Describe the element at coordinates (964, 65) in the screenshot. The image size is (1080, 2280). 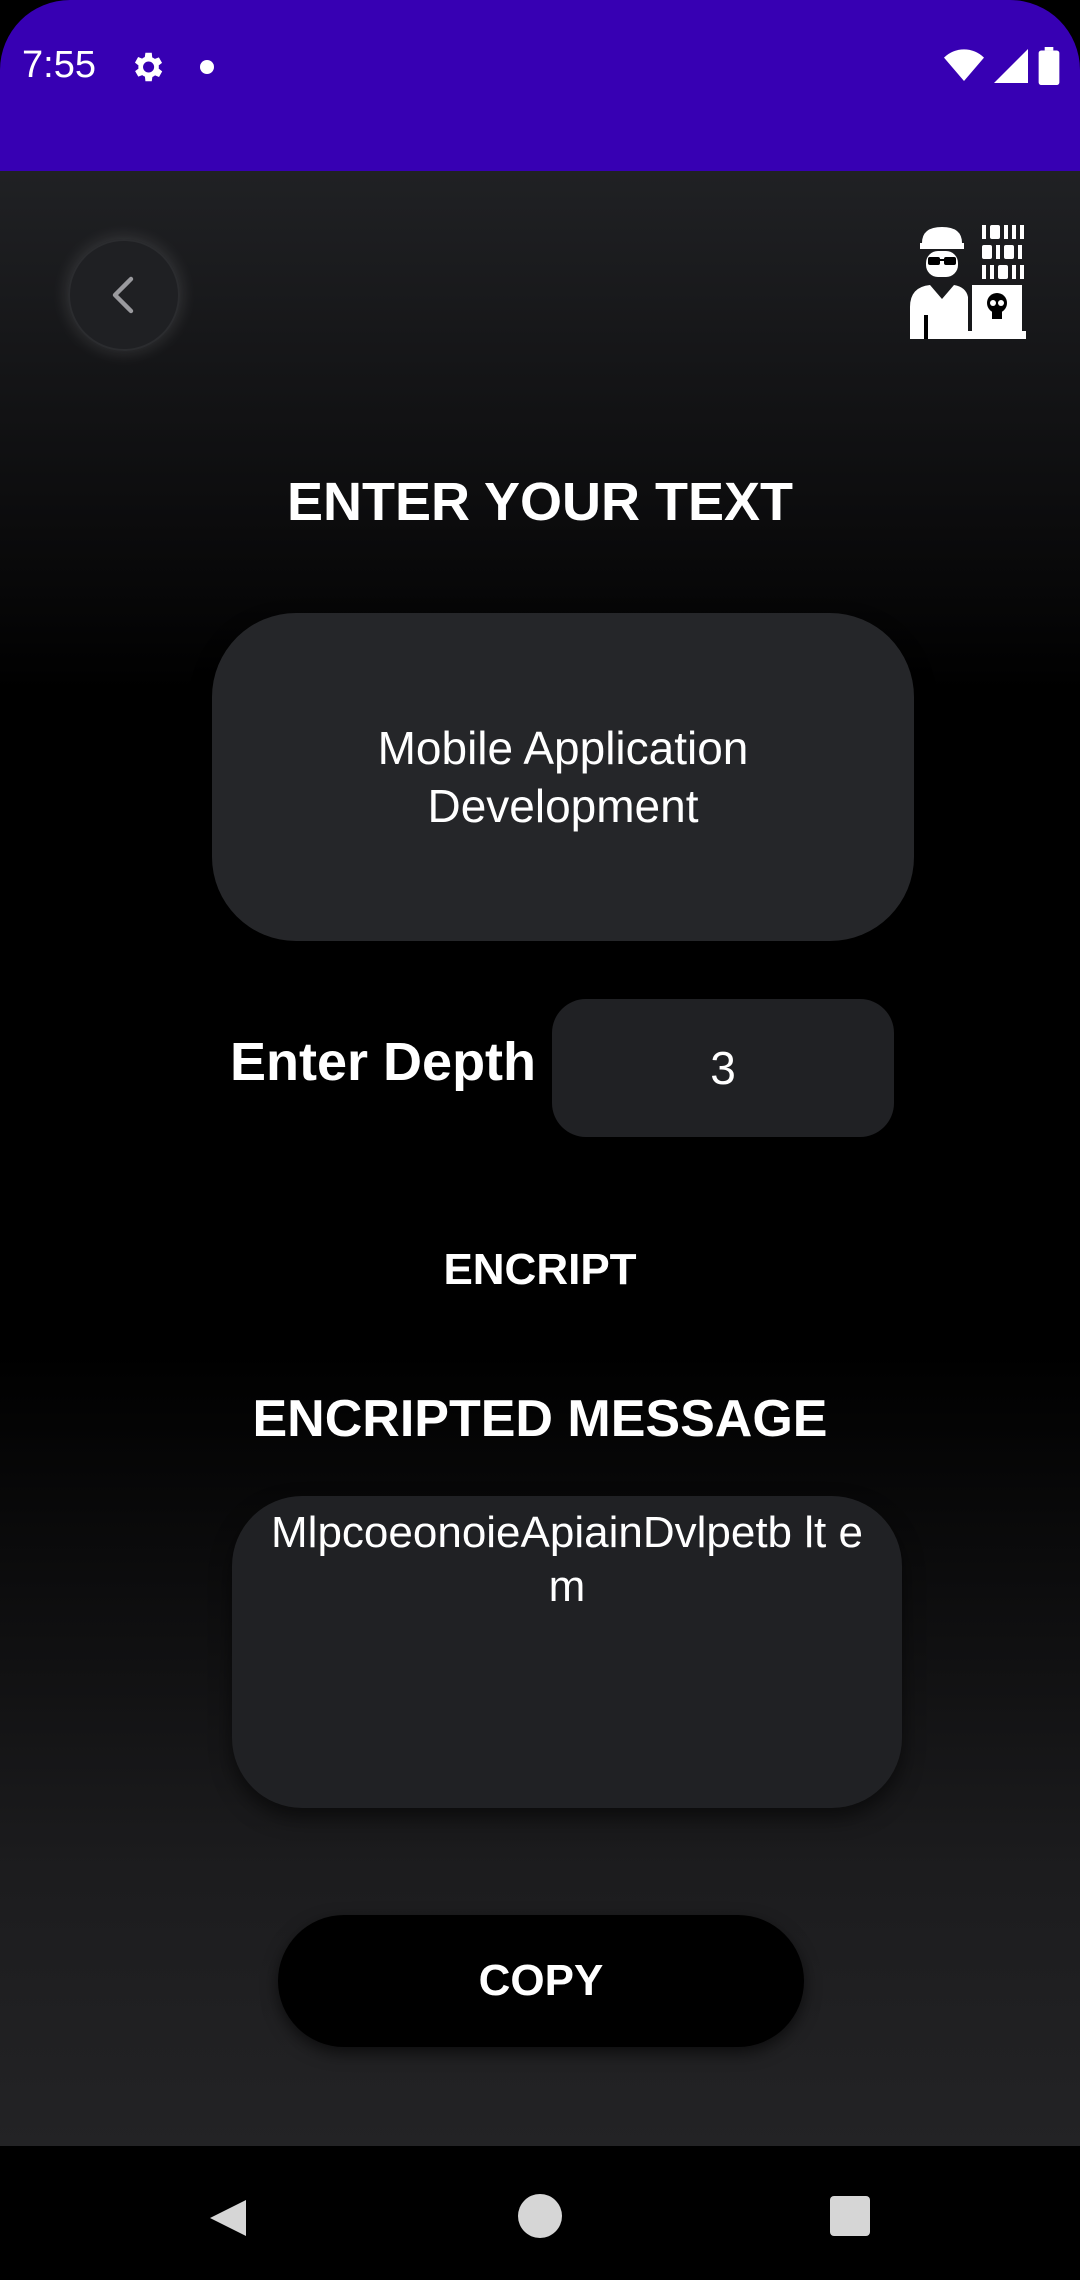
I see `wifi-icon` at that location.